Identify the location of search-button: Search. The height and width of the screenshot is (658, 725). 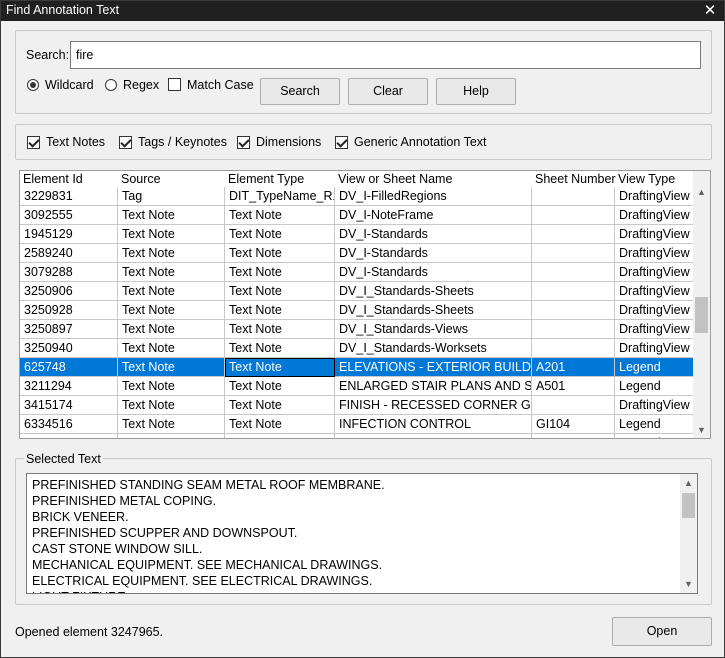
(300, 91).